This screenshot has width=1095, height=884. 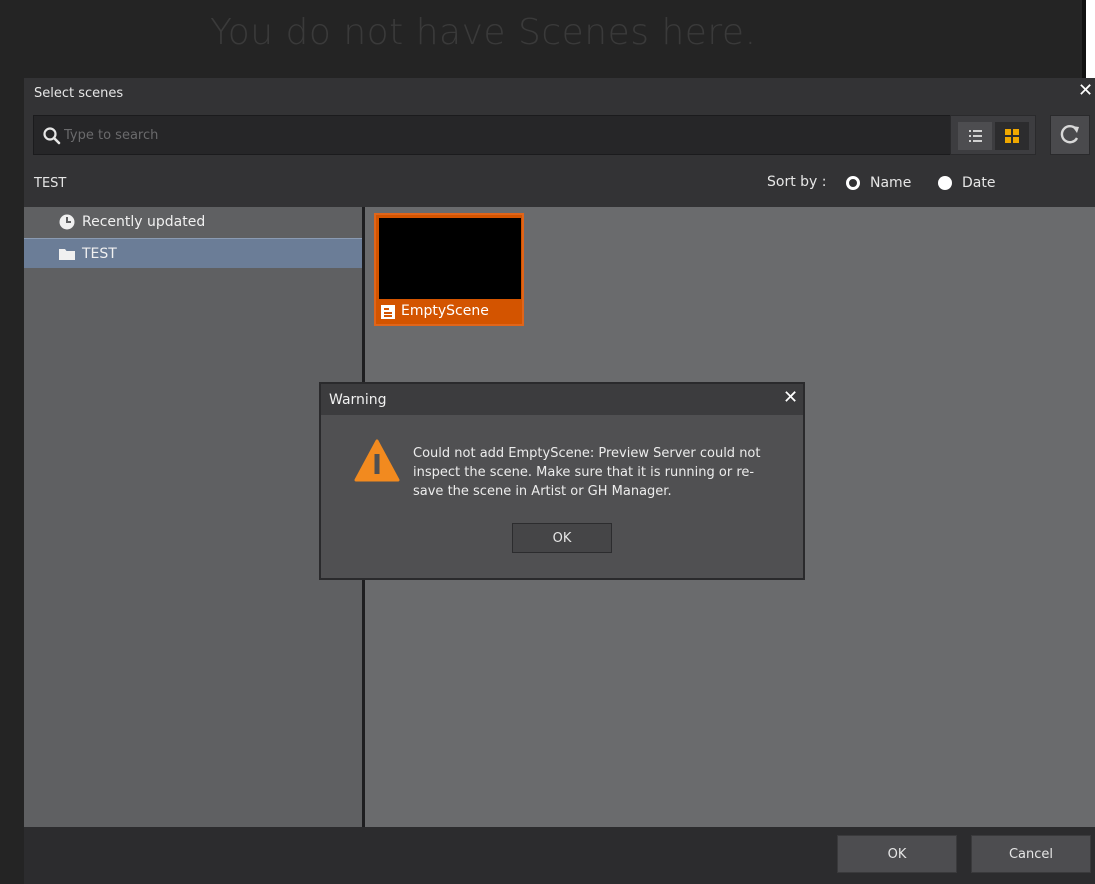 I want to click on refresh-icon, so click(x=1069, y=134).